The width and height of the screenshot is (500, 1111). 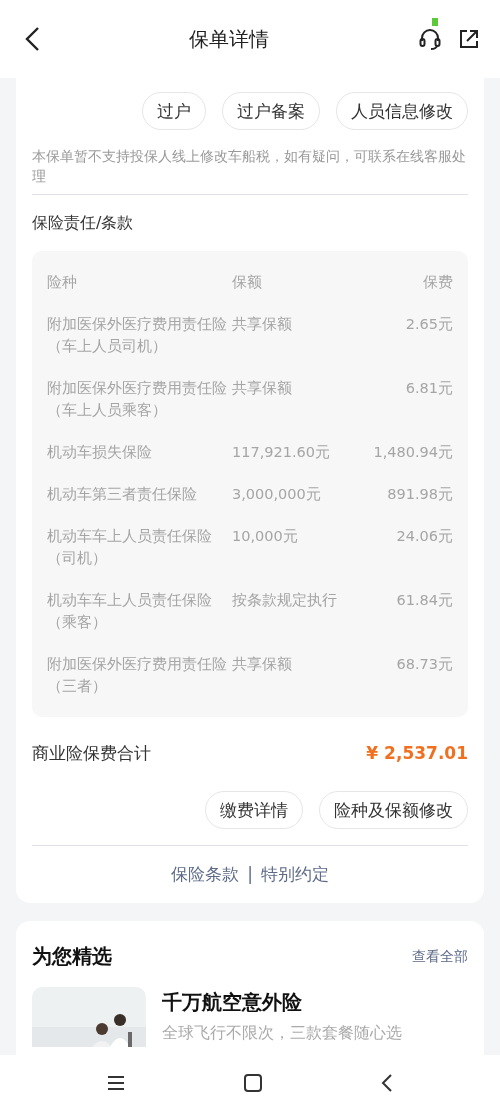 What do you see at coordinates (282, 1033) in the screenshot?
I see `product-subtitle: 全球飞行不限次，三款套餐随心选` at bounding box center [282, 1033].